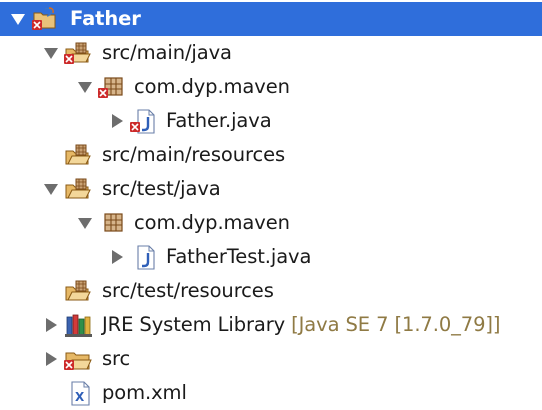 The image size is (542, 410). I want to click on tree-row-src-test-resources: src/test/resources, so click(271, 291).